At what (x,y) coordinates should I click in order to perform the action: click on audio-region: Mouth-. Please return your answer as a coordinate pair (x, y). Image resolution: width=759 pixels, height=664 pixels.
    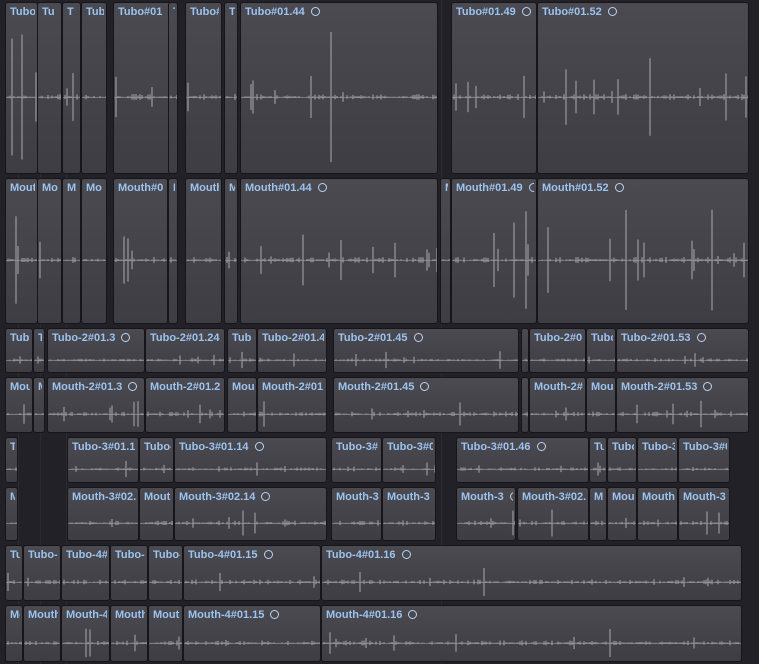
    Looking at the image, I should click on (657, 514).